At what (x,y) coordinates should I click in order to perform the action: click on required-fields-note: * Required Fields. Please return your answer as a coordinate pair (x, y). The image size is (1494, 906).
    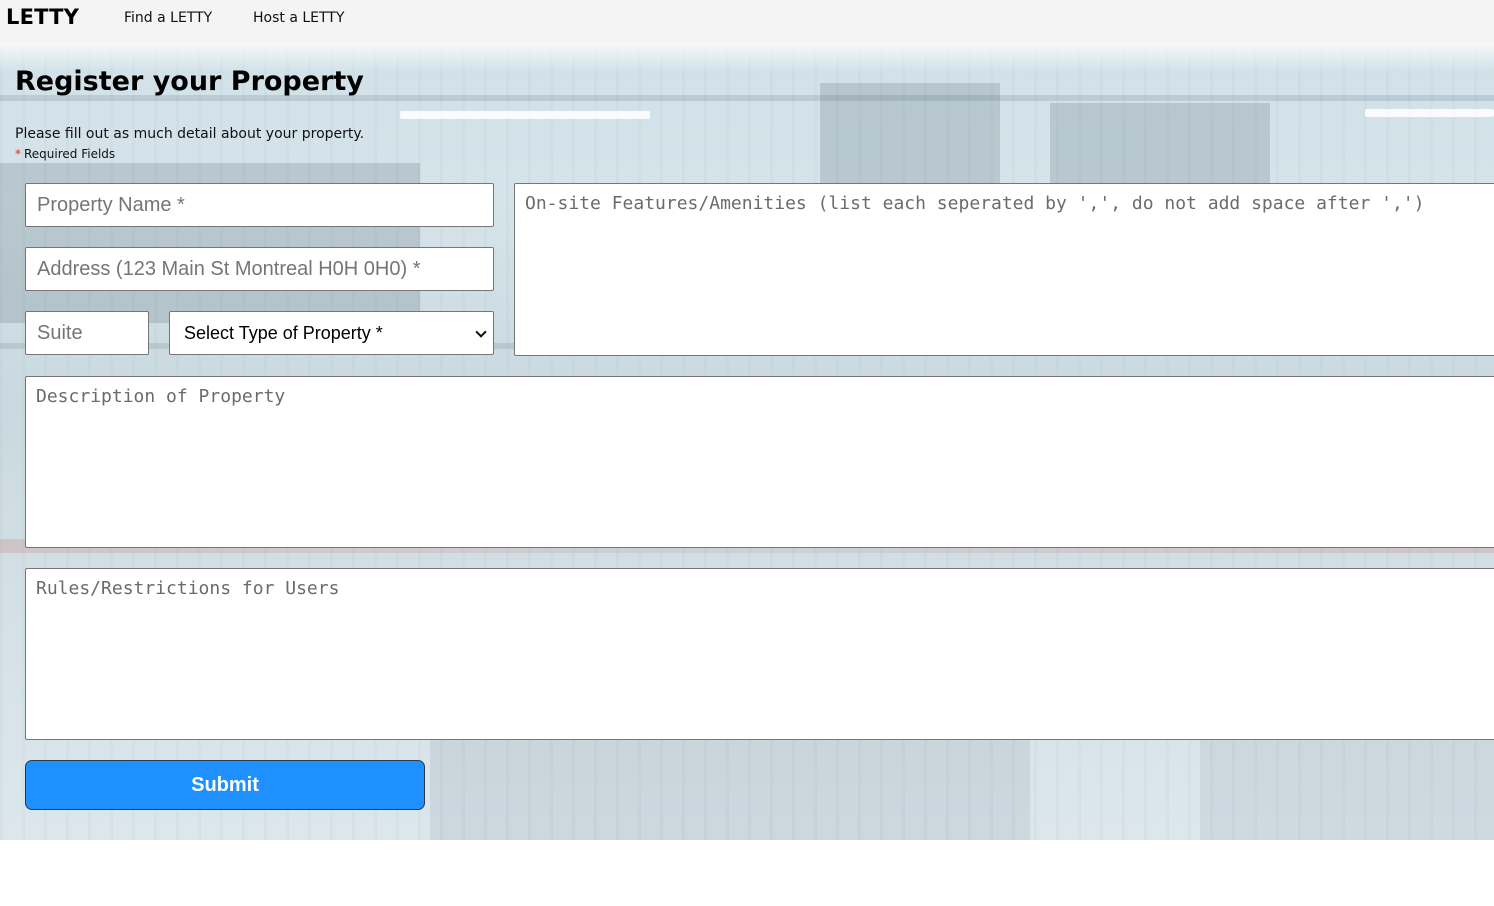
    Looking at the image, I should click on (65, 154).